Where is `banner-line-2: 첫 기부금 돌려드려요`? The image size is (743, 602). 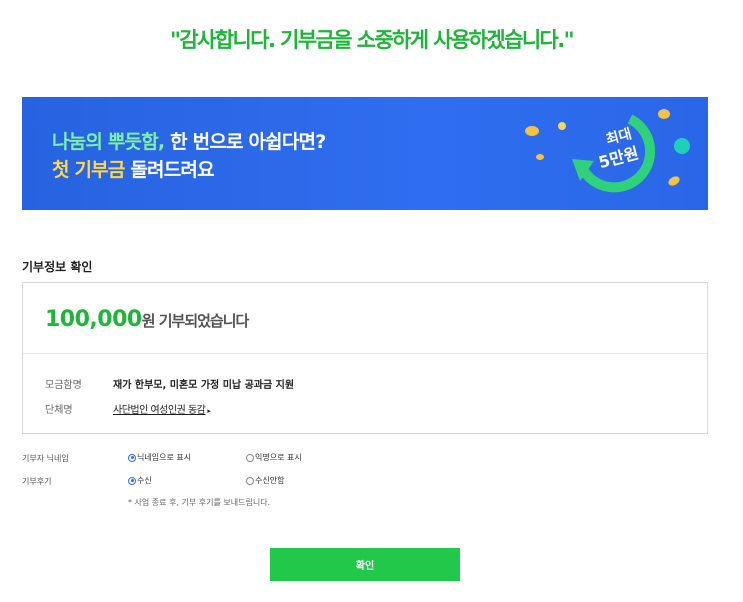
banner-line-2: 첫 기부금 돌려드려요 is located at coordinates (133, 168).